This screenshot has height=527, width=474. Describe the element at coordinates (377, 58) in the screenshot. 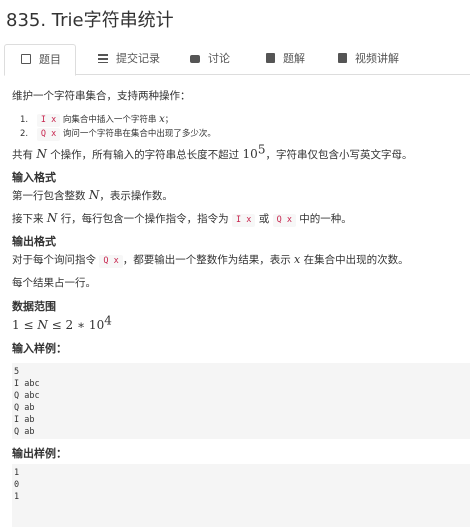

I see `tab-label: 视频讲解` at that location.